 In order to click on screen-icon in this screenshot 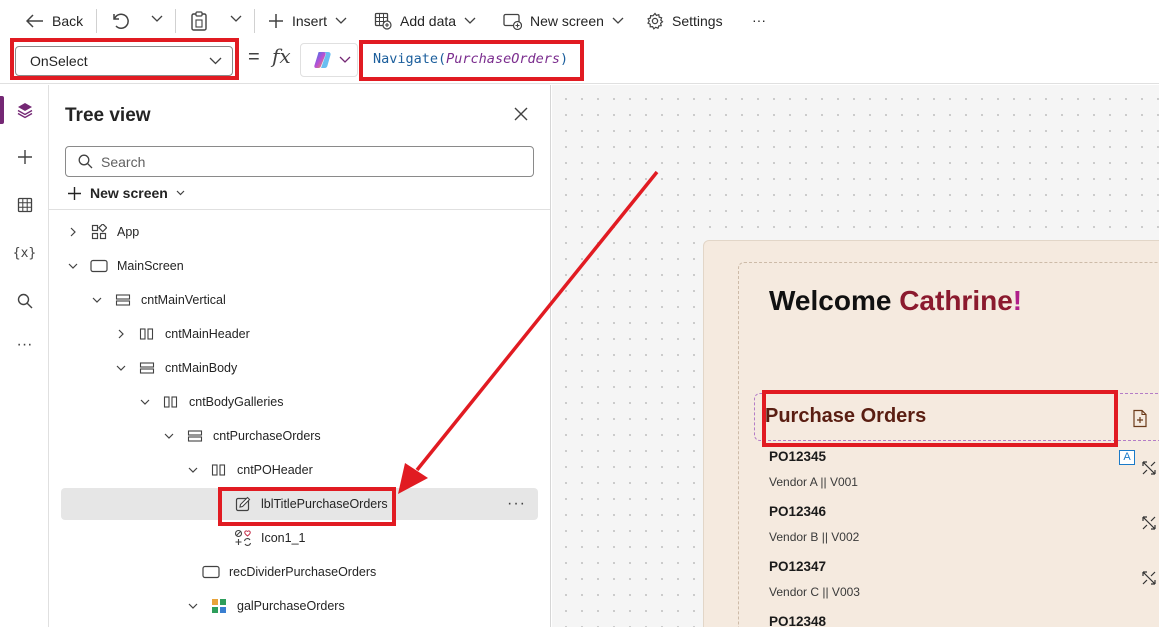, I will do `click(99, 266)`.